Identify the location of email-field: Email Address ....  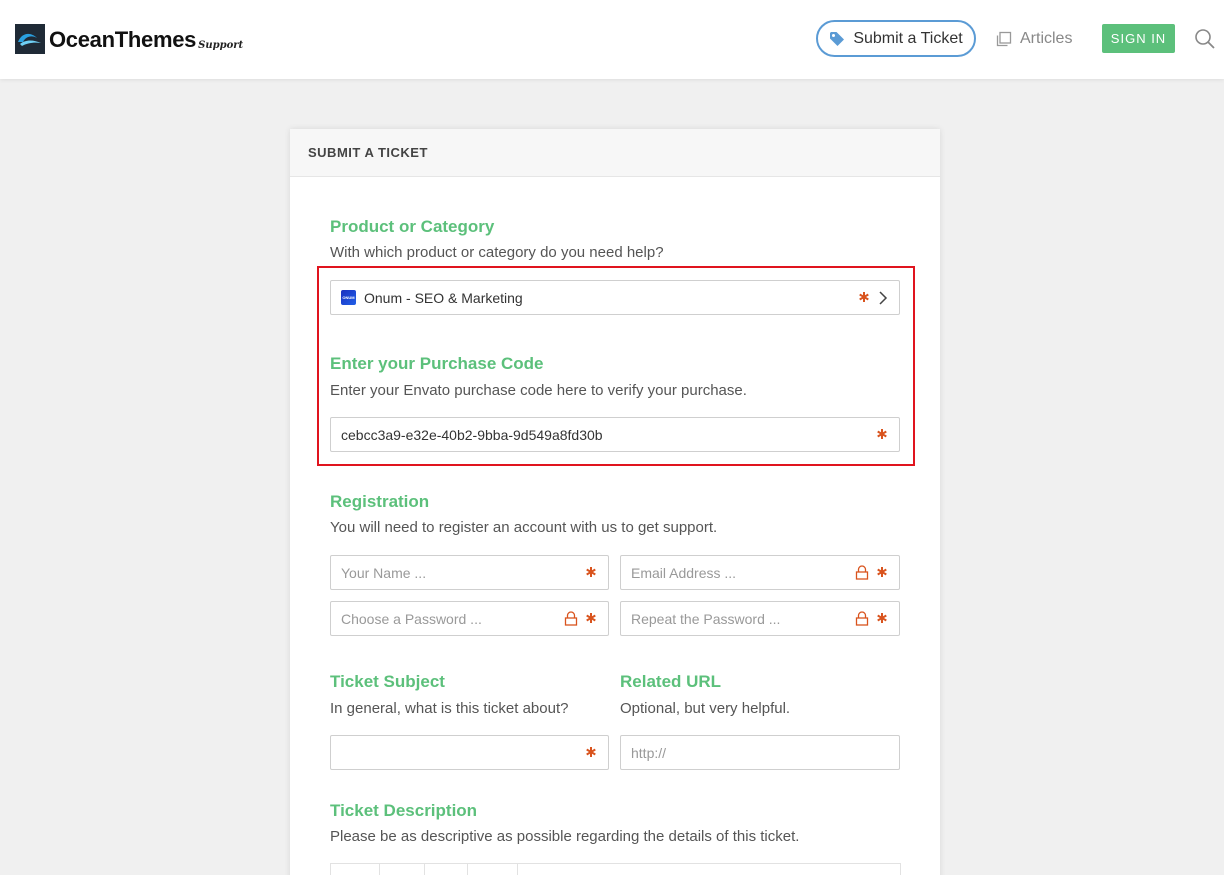
(760, 572).